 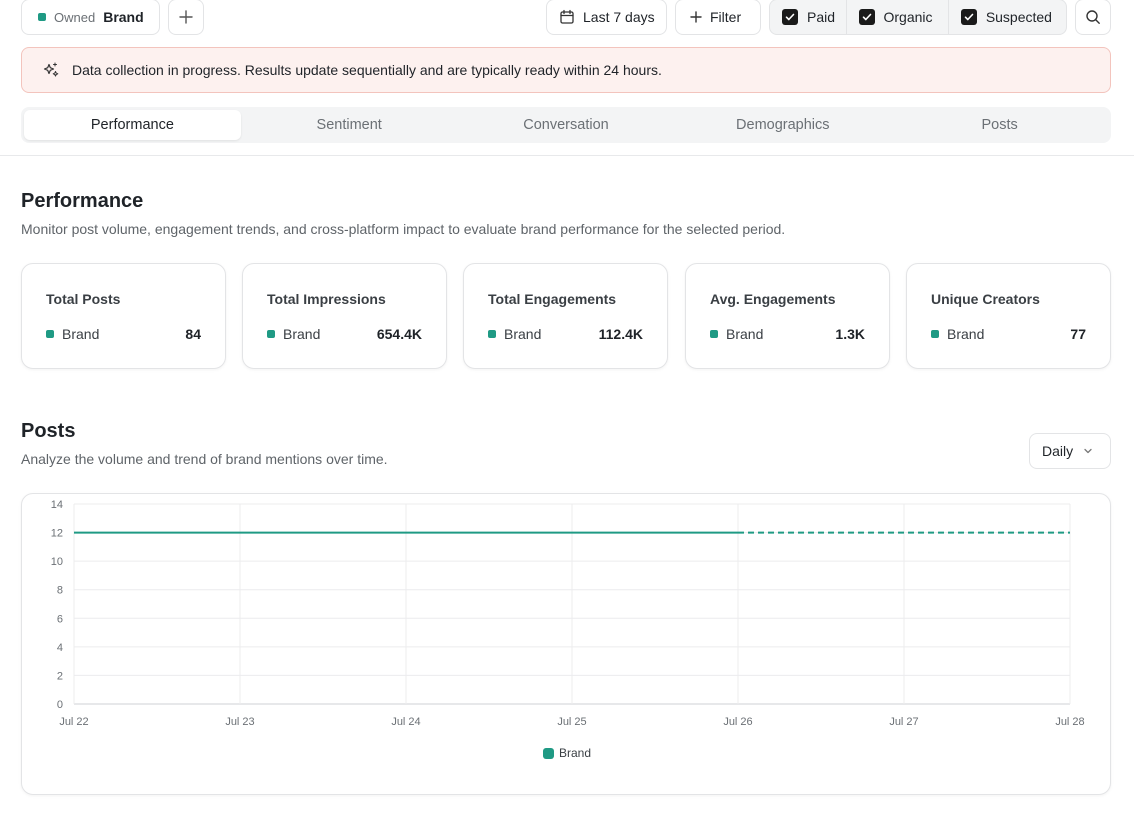 I want to click on search-button, so click(x=1093, y=17).